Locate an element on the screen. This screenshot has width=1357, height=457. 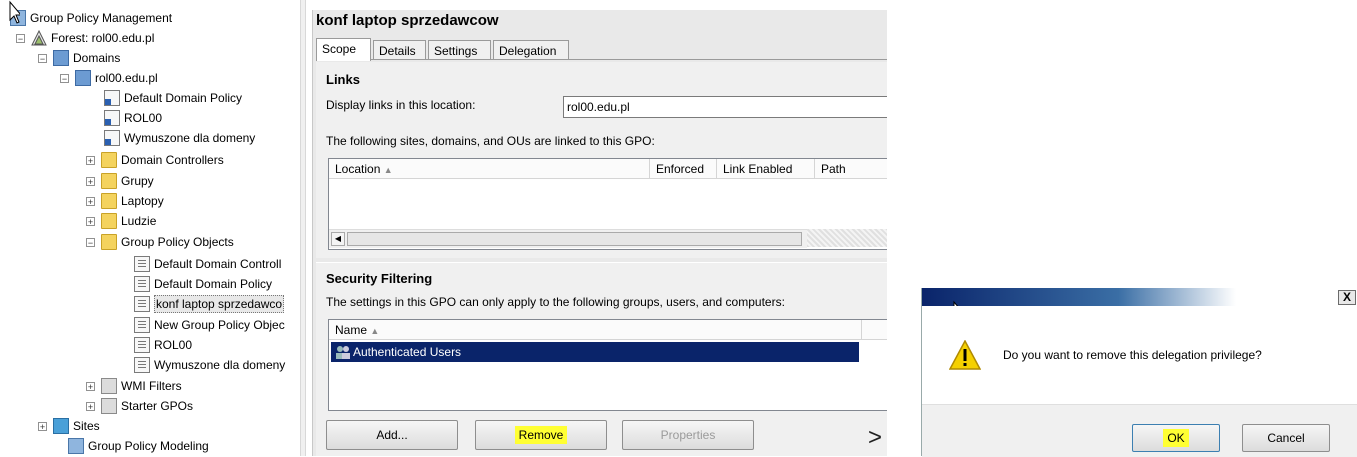
warning-icon is located at coordinates (965, 355).